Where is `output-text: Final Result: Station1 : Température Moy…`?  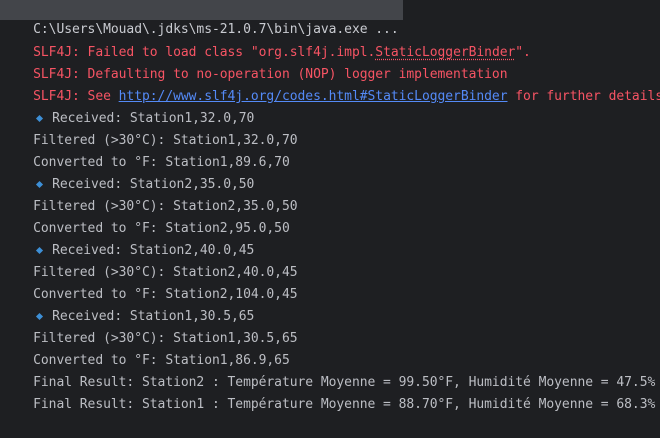 output-text: Final Result: Station1 : Température Moy… is located at coordinates (344, 404).